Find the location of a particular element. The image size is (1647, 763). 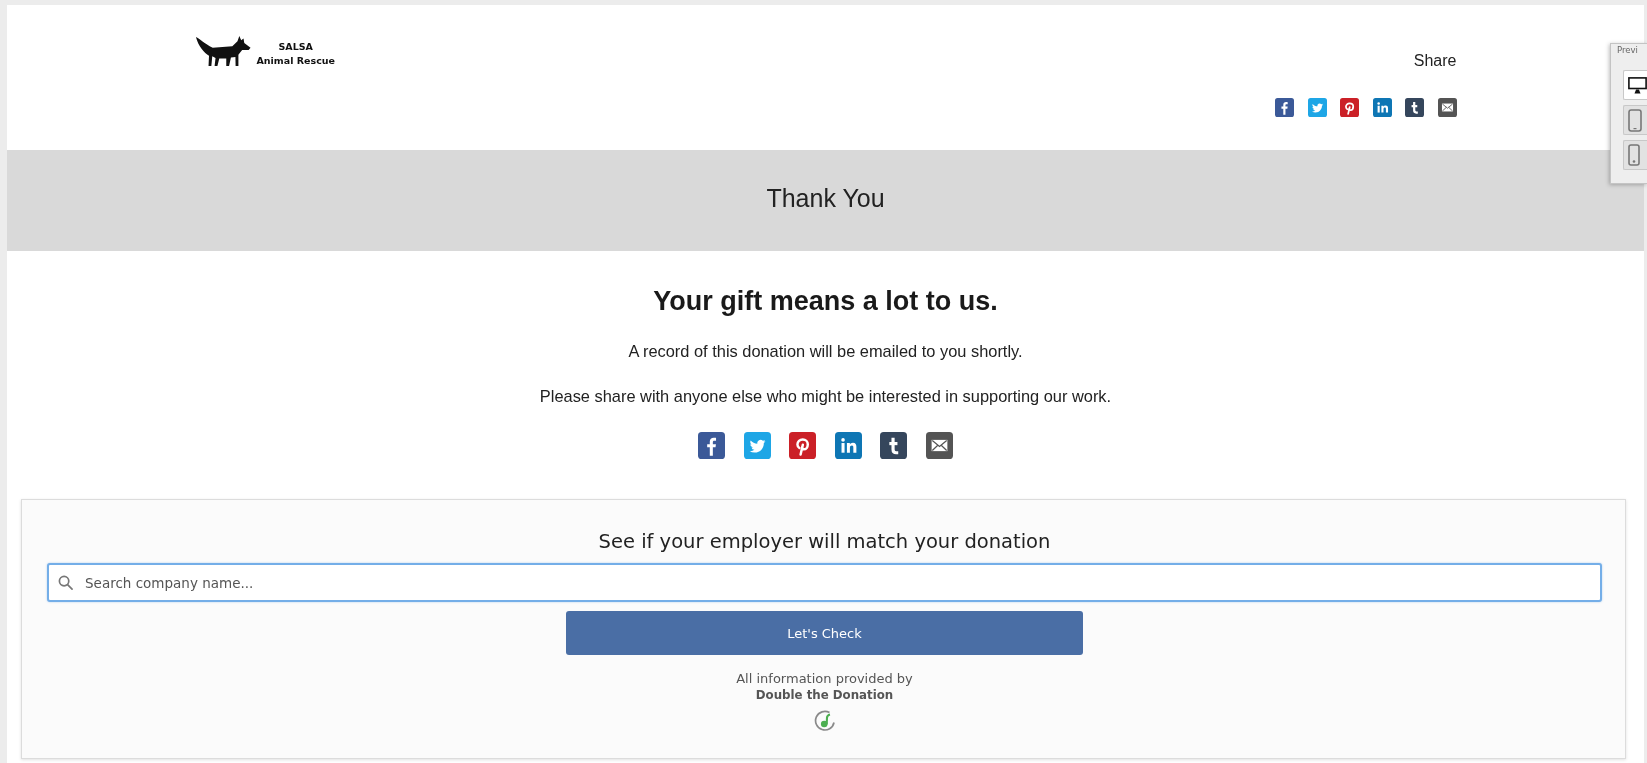

thank-you-heading: Your gift means a lot to us. is located at coordinates (825, 301).